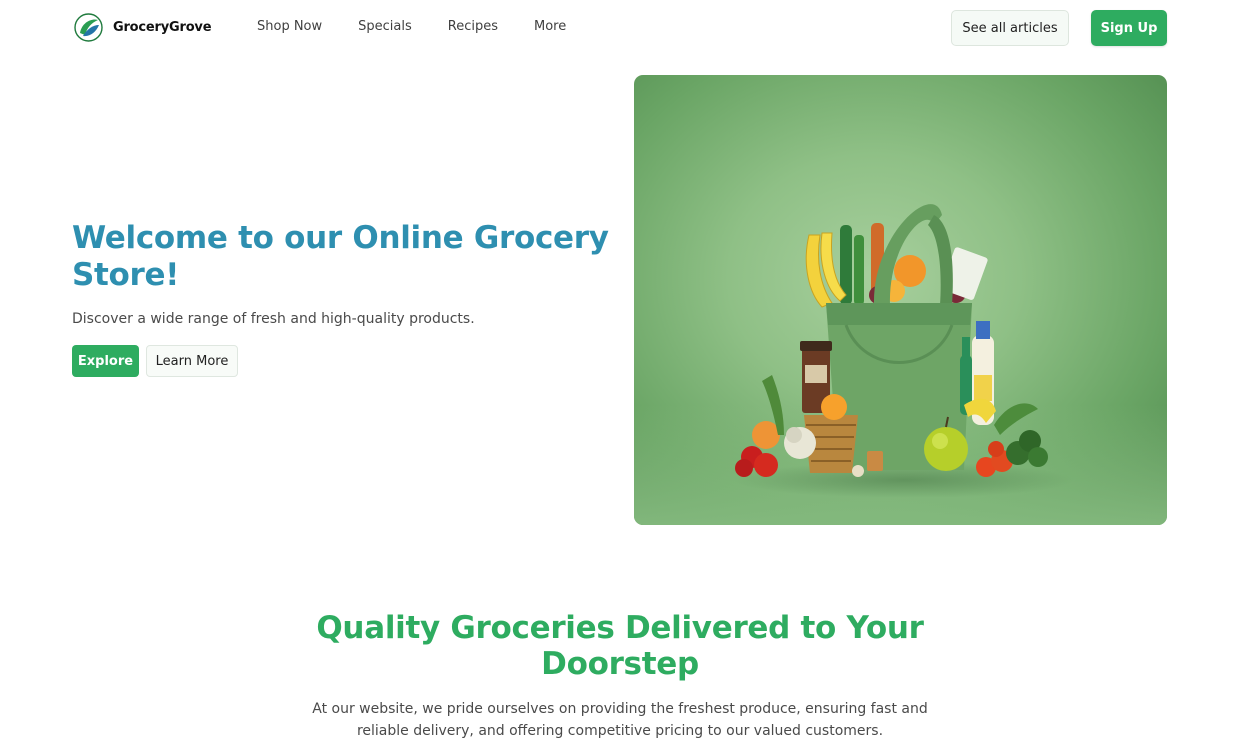 The width and height of the screenshot is (1255, 747). Describe the element at coordinates (289, 26) in the screenshot. I see `nav-link-shop-now: Shop Now` at that location.